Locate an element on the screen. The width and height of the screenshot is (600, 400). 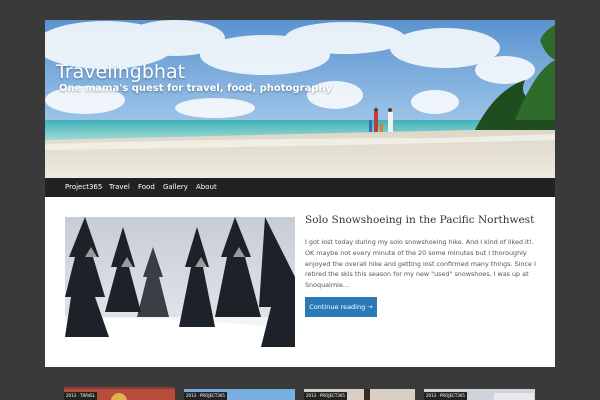
featured-post-image is located at coordinates (180, 282).